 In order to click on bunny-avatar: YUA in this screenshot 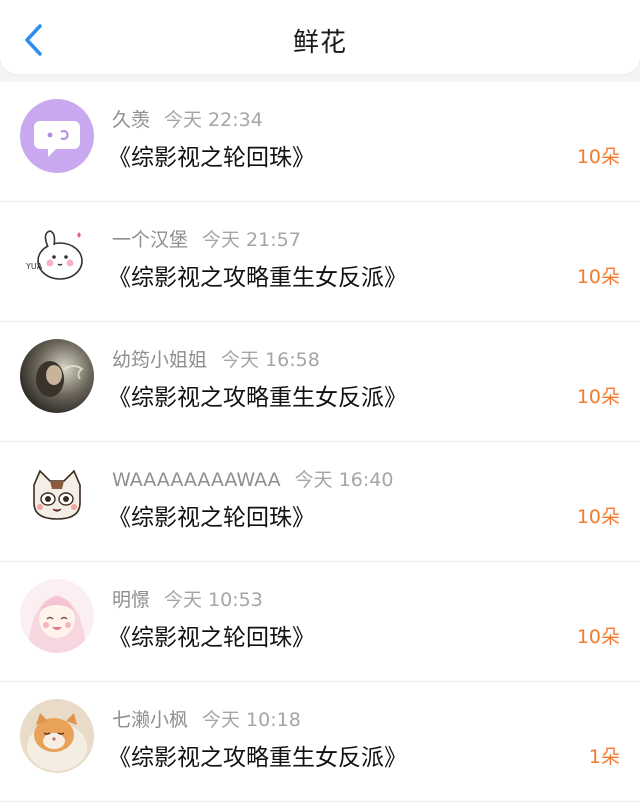, I will do `click(57, 256)`.